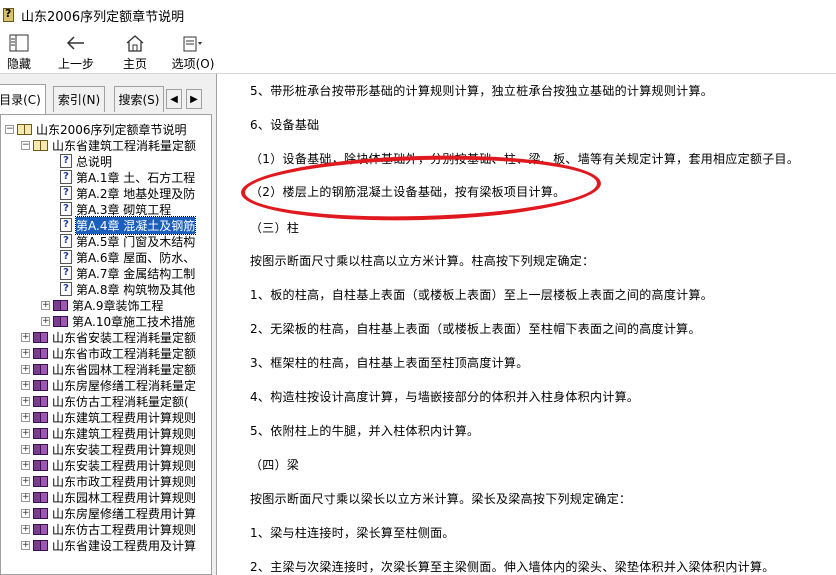  I want to click on tree-item-page: ? 第A.6章 屋面、防水、, so click(127, 257).